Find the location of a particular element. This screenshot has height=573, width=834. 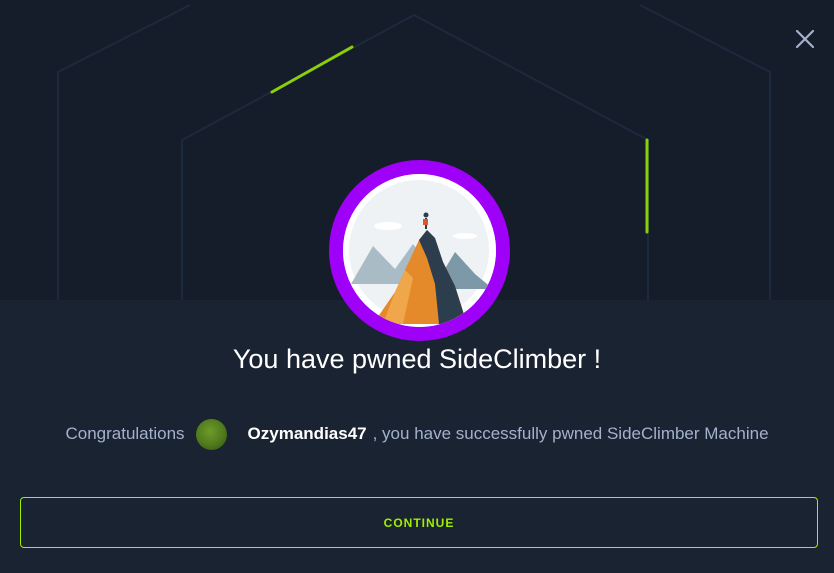

user-avatar is located at coordinates (211, 434).